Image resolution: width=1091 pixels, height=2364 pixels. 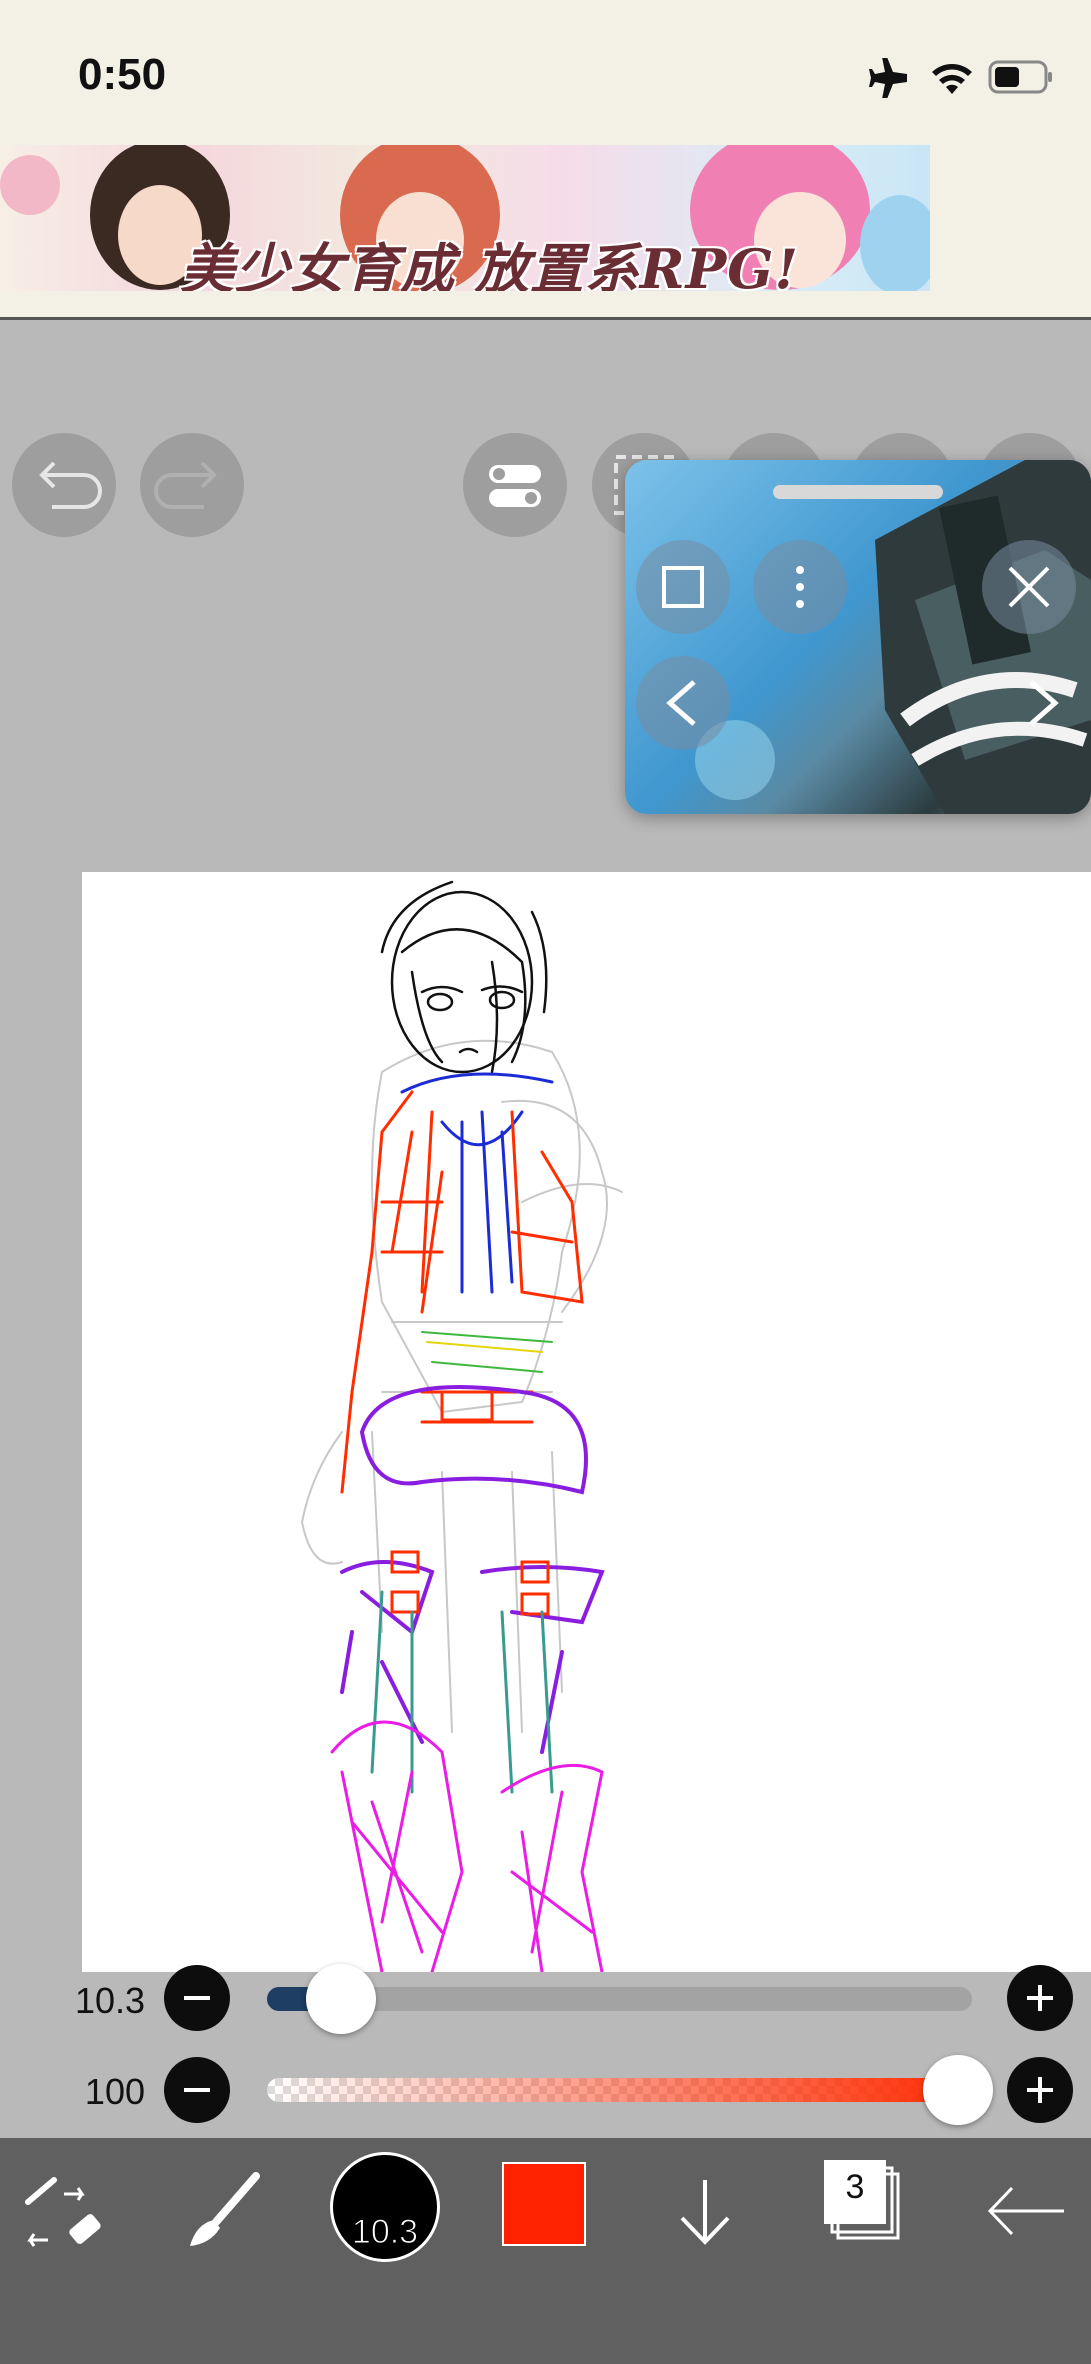 I want to click on airplane-icon, so click(x=888, y=78).